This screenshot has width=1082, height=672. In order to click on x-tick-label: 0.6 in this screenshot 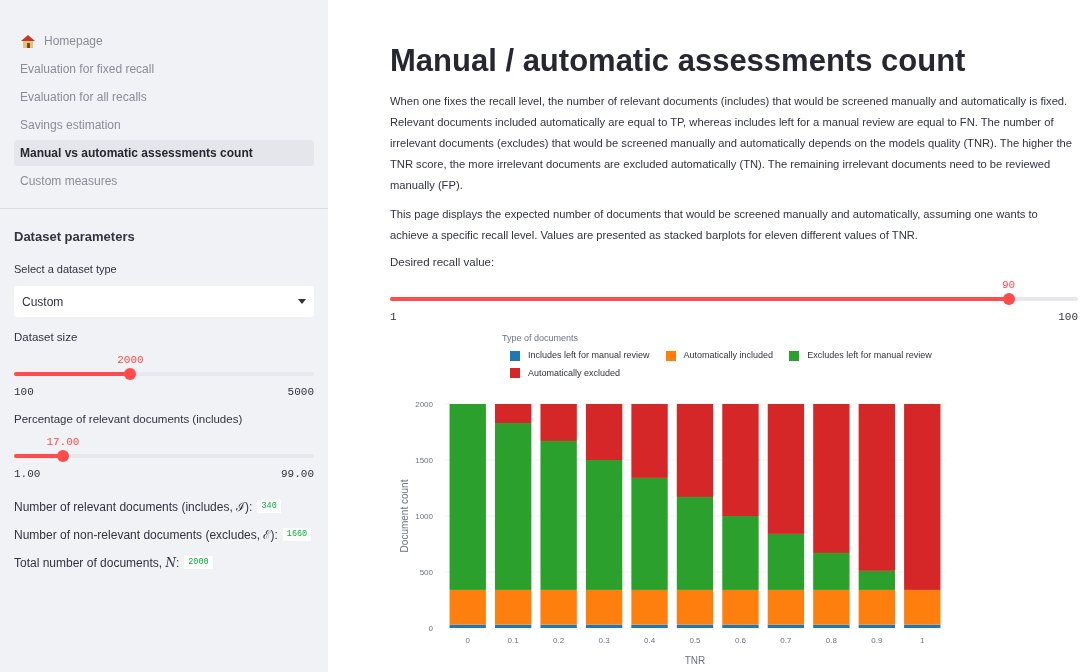, I will do `click(740, 640)`.